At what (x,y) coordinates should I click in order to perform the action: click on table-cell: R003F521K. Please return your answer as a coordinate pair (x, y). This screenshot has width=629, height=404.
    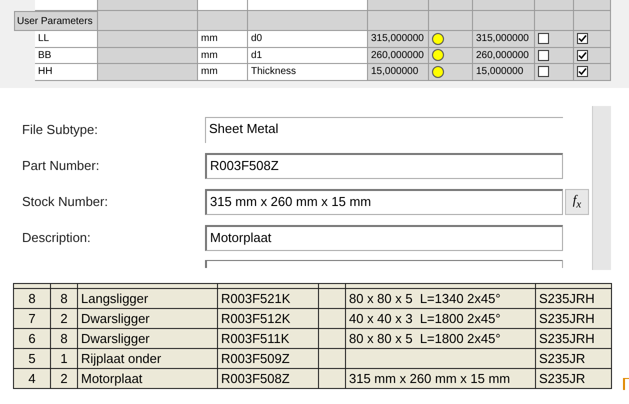
    Looking at the image, I should click on (268, 298).